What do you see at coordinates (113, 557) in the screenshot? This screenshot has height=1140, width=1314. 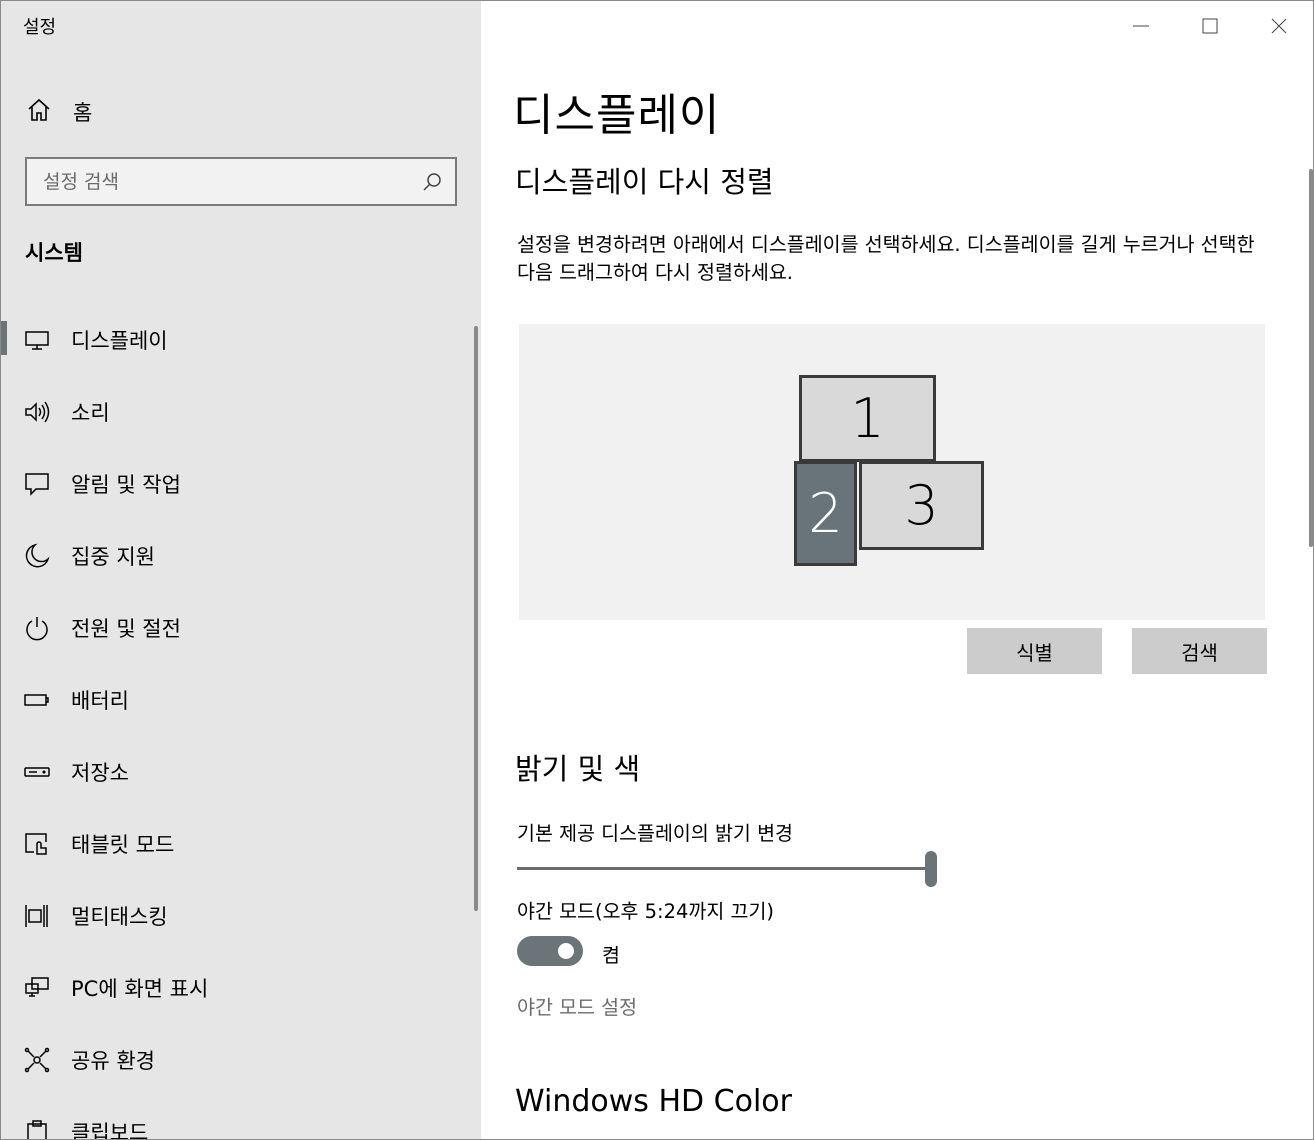 I see `sidebar-item-label: 집중 지원` at bounding box center [113, 557].